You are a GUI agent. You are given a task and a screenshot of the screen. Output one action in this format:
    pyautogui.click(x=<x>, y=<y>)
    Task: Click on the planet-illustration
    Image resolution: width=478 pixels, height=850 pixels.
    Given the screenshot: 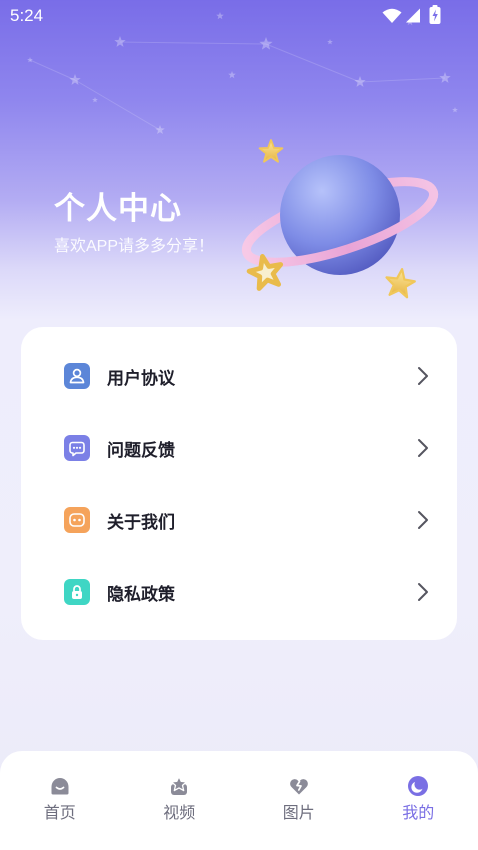 What is the action you would take?
    pyautogui.click(x=334, y=217)
    